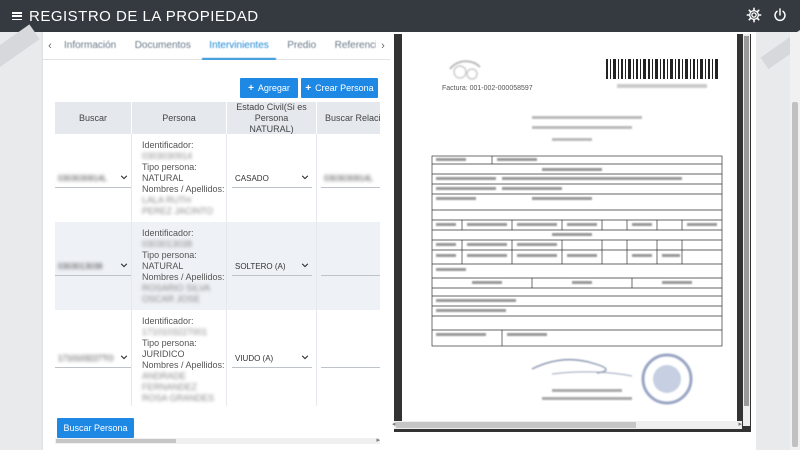 The height and width of the screenshot is (450, 800). Describe the element at coordinates (179, 118) in the screenshot. I see `header-persona: Persona` at that location.